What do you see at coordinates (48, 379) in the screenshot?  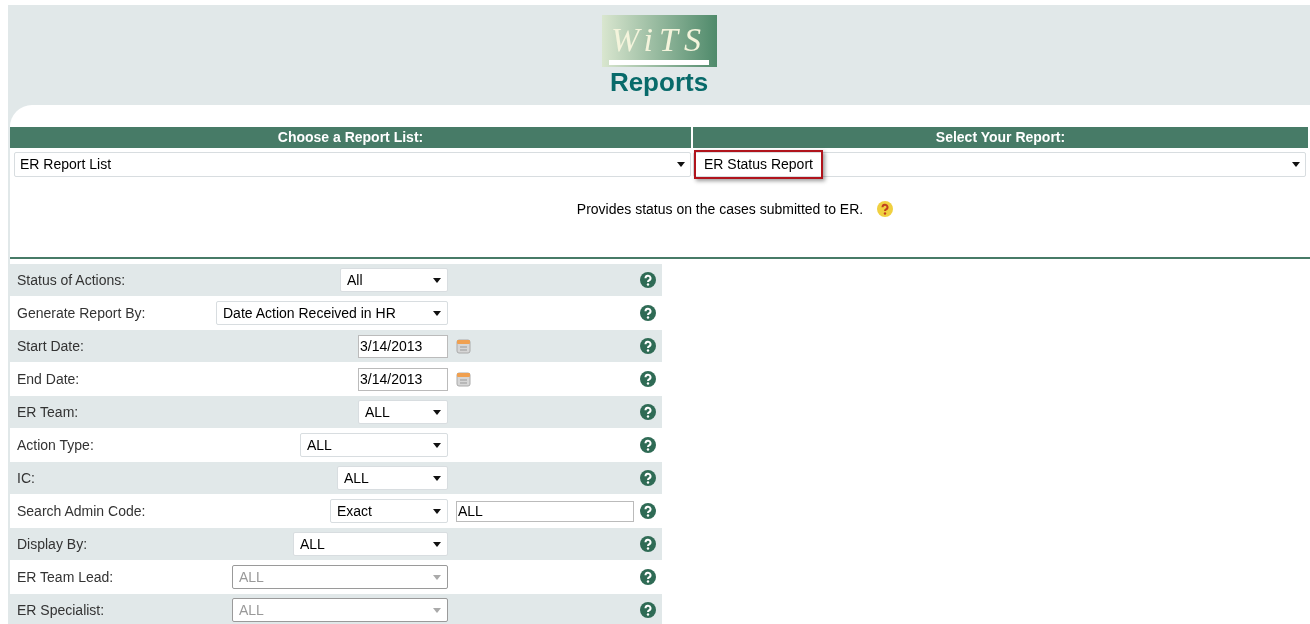 I see `field-label: End Date:` at bounding box center [48, 379].